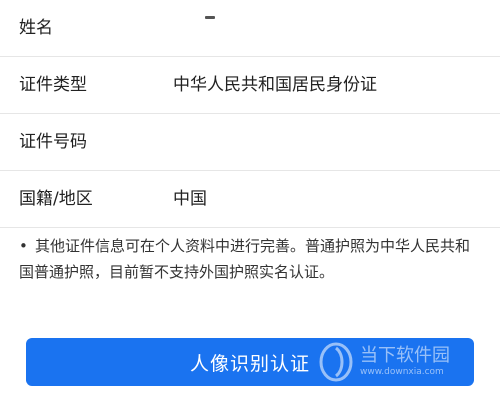 The width and height of the screenshot is (500, 404). Describe the element at coordinates (53, 85) in the screenshot. I see `id-type-label: 证件类型` at that location.